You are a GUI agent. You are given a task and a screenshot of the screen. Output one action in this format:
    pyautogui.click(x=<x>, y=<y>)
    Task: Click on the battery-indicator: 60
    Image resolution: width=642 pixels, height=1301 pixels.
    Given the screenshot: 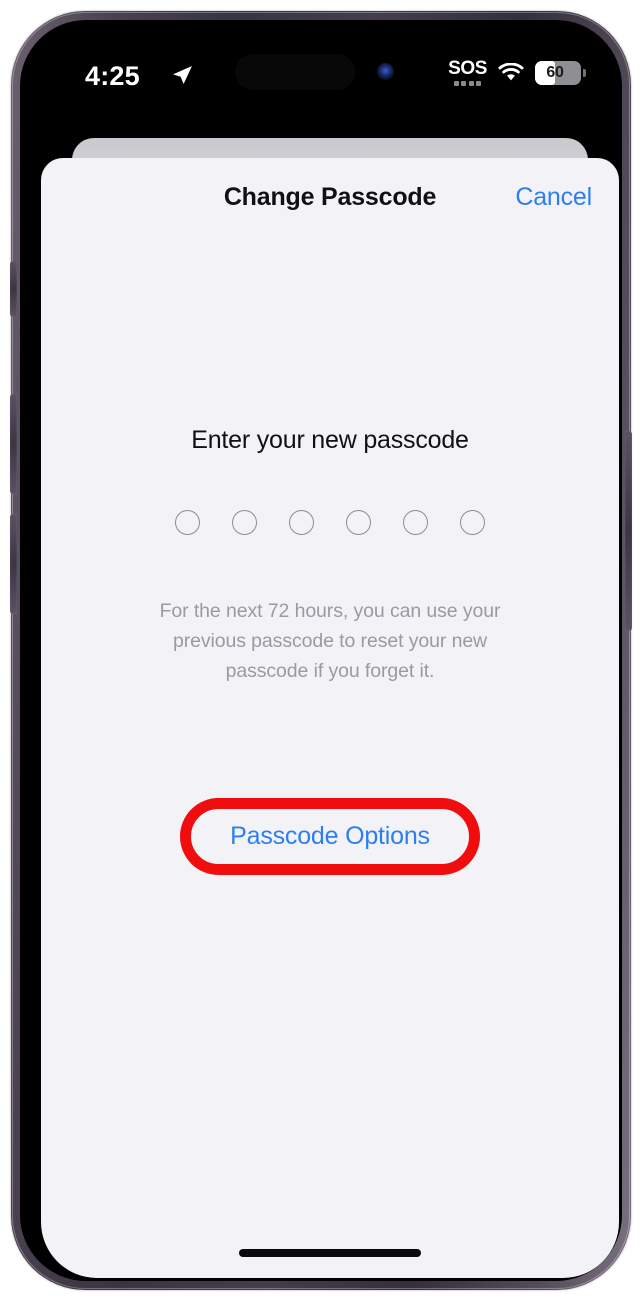 What is the action you would take?
    pyautogui.click(x=560, y=72)
    